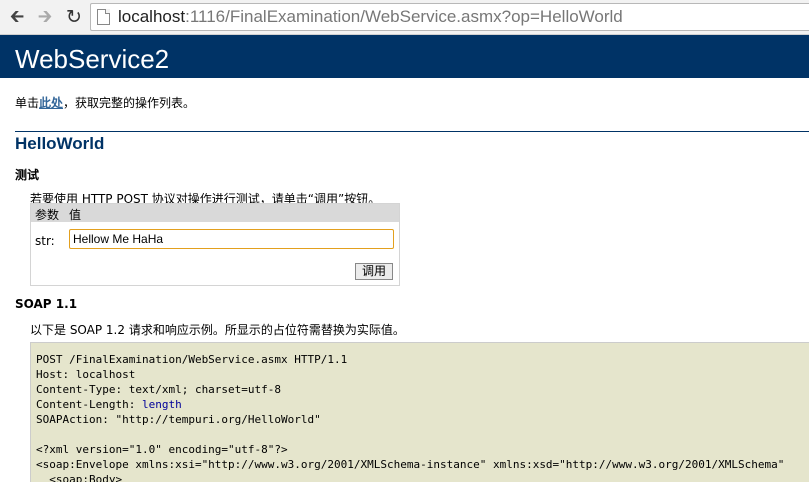  Describe the element at coordinates (152, 16) in the screenshot. I see `url-host: localhost` at that location.